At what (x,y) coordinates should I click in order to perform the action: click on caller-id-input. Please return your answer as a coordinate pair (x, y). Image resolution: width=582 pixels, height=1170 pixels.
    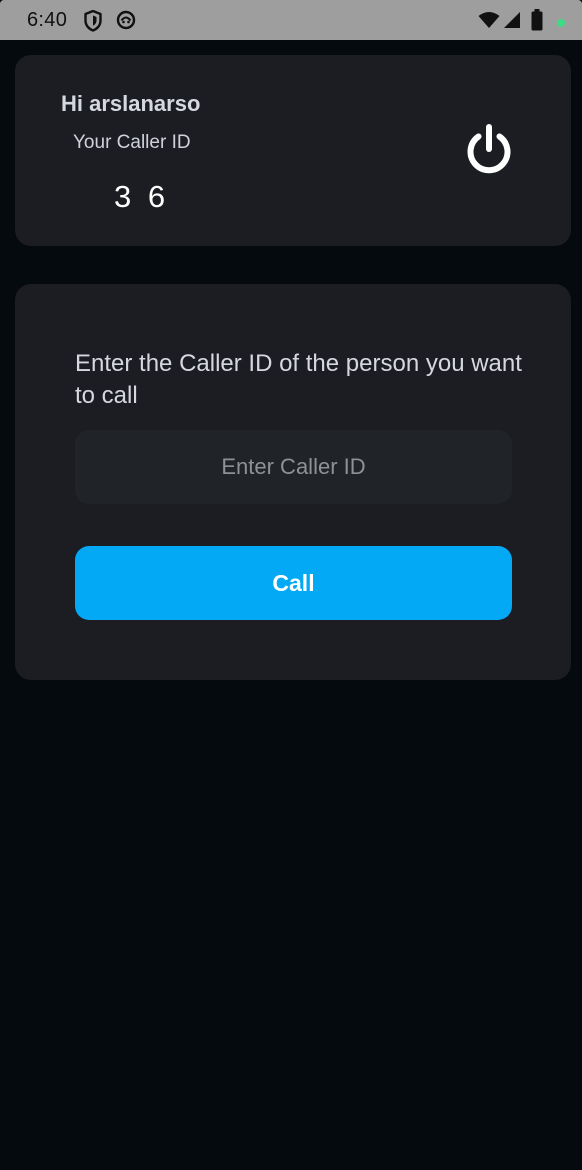
    Looking at the image, I should click on (293, 467).